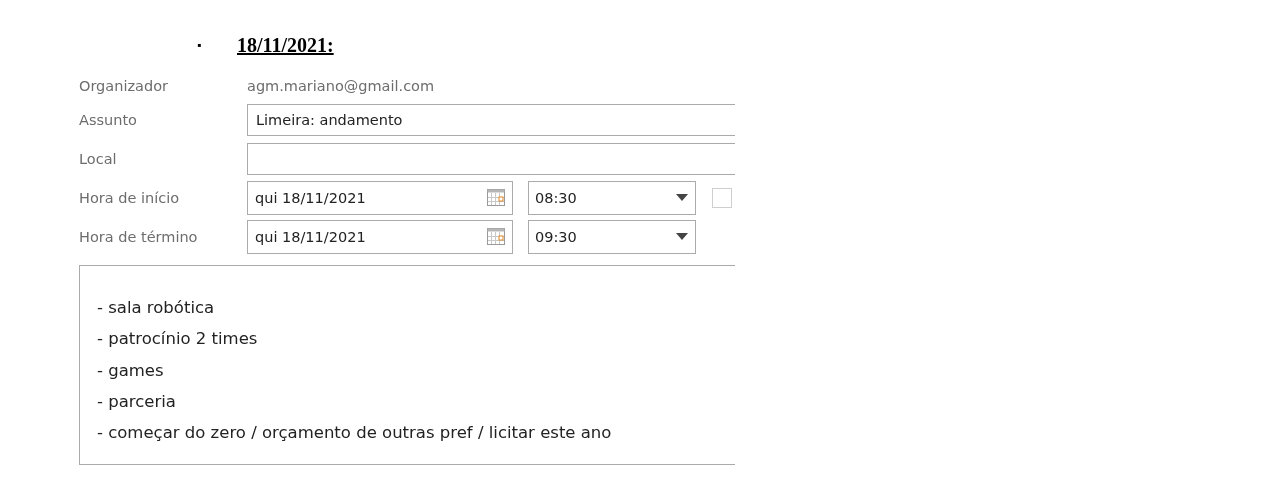 The height and width of the screenshot is (491, 1280). I want to click on organizer-email: agm.mariano@gmail.com, so click(341, 86).